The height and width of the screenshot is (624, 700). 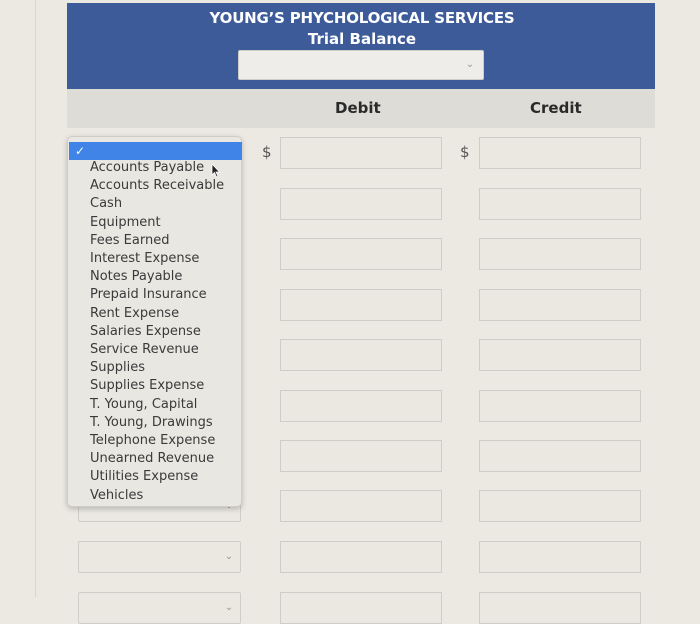 What do you see at coordinates (157, 386) in the screenshot?
I see `dropdown-option: Supplies Expense` at bounding box center [157, 386].